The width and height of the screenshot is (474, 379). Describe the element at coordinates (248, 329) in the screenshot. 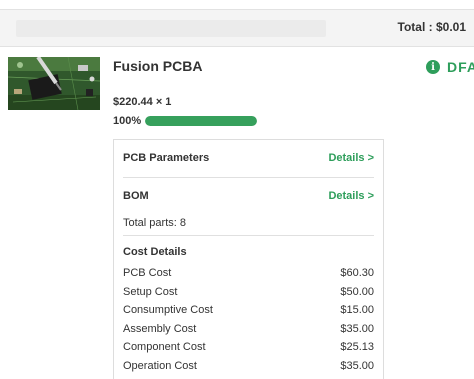

I see `cost-row-assembly: Assembly Cost $35.00` at that location.